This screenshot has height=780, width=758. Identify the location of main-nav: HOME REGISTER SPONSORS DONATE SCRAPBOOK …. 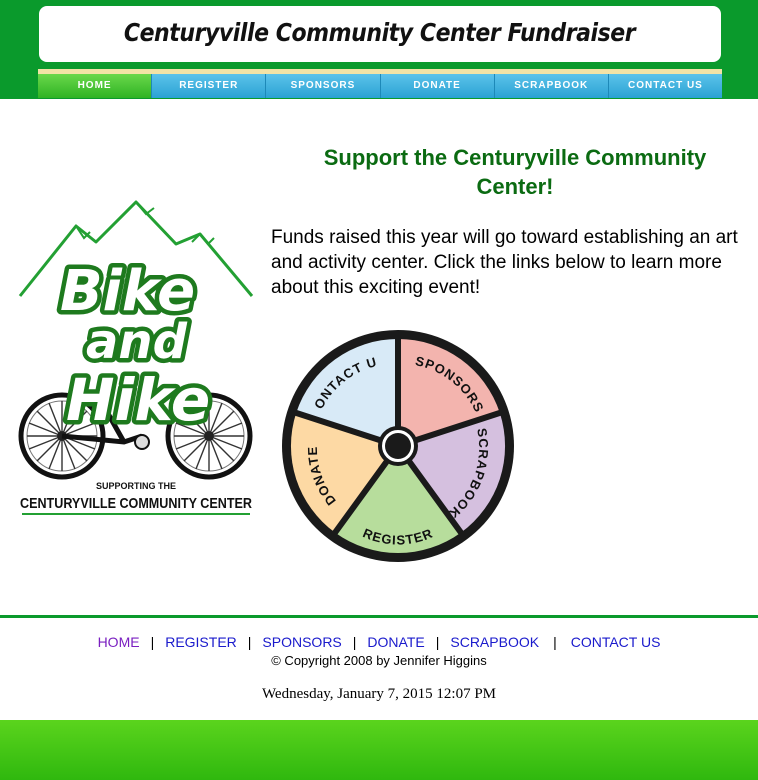
(380, 86).